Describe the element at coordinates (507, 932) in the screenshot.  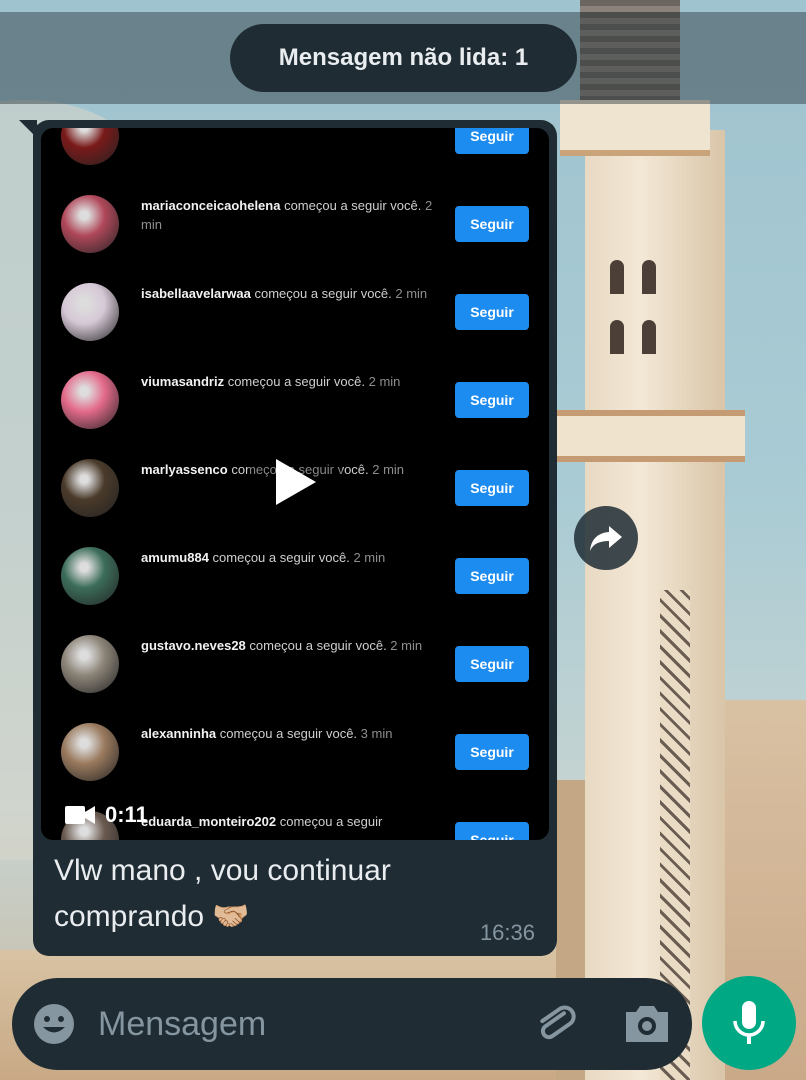
I see `message-timestamp: 16:36` at that location.